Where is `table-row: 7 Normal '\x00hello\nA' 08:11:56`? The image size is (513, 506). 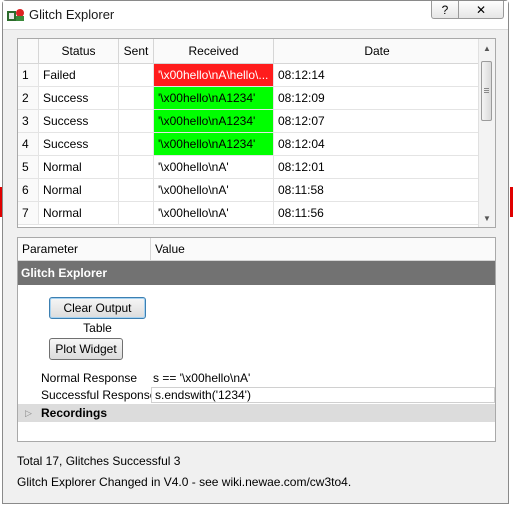 table-row: 7 Normal '\x00hello\nA' 08:11:56 is located at coordinates (249, 213).